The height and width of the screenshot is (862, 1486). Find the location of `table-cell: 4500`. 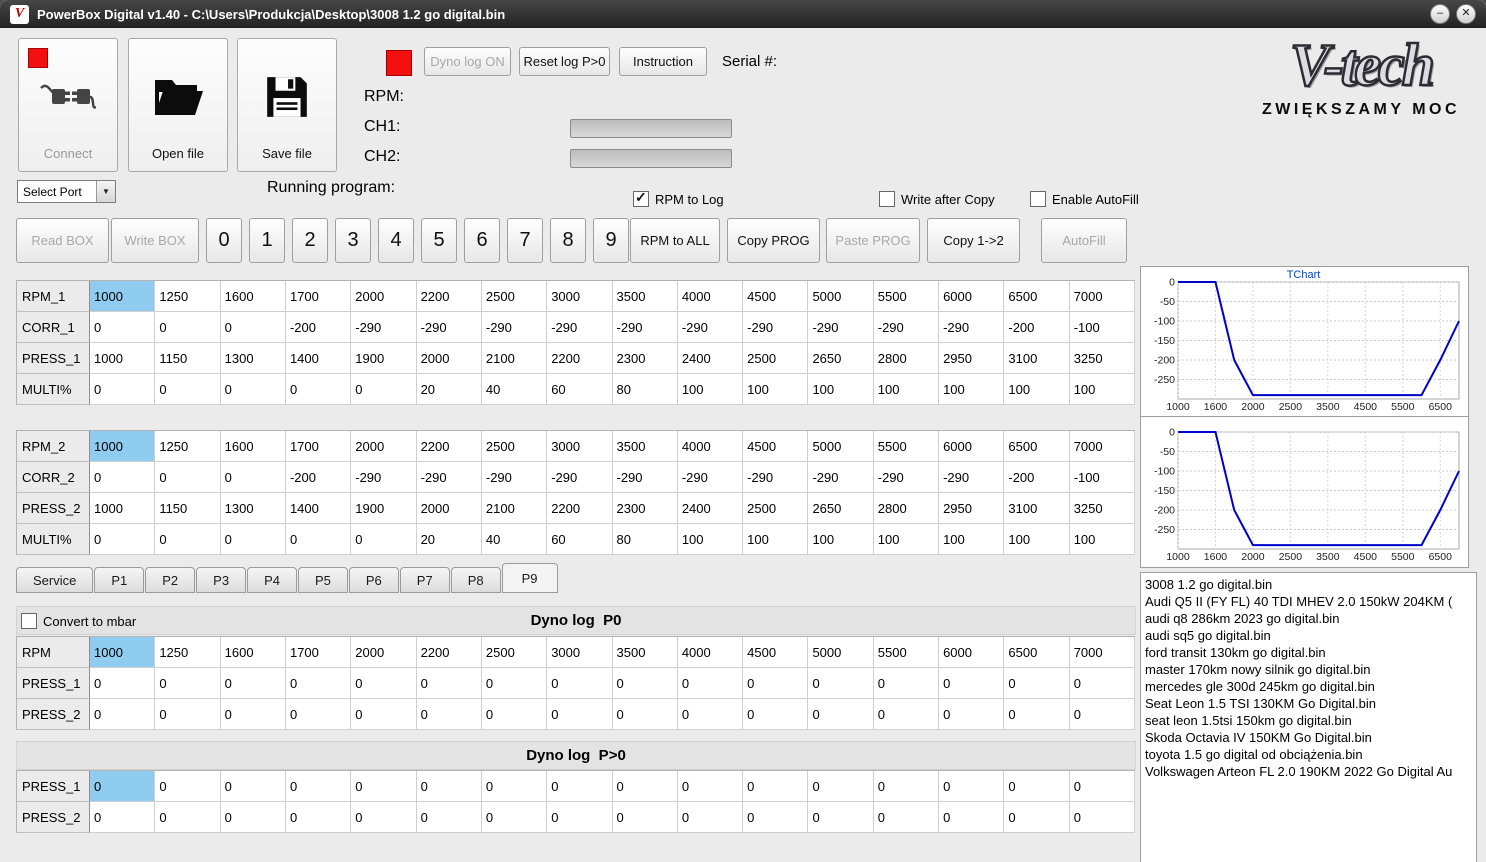

table-cell: 4500 is located at coordinates (776, 652).